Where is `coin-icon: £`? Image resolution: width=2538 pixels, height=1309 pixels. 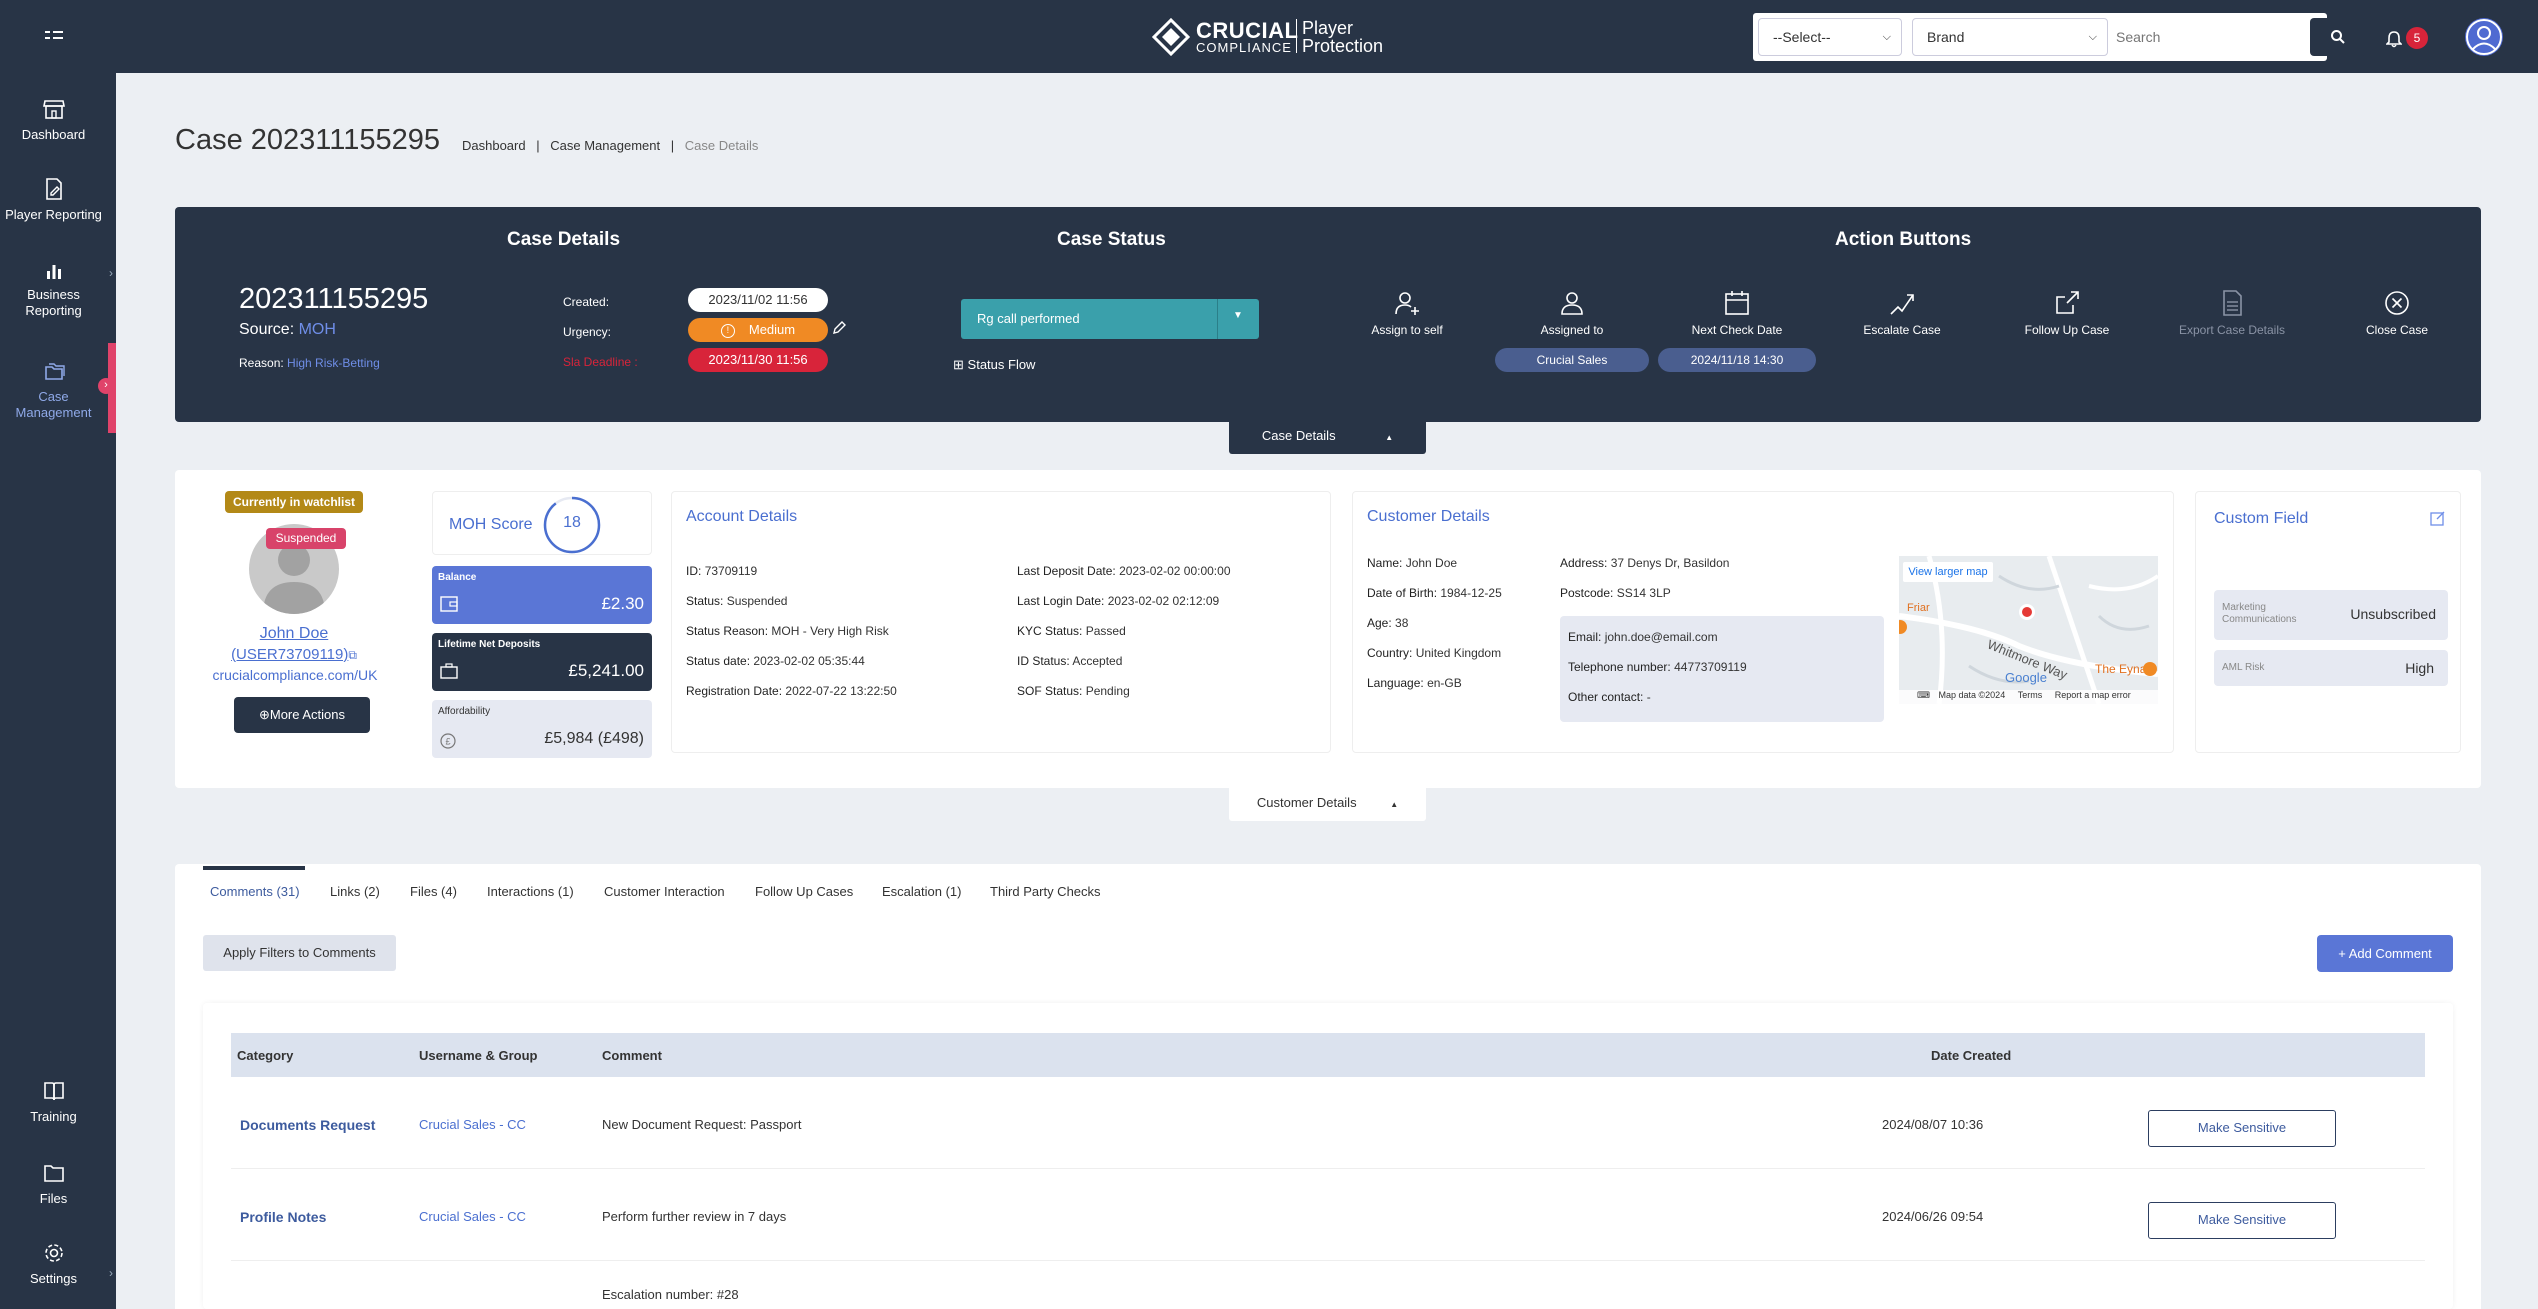 coin-icon: £ is located at coordinates (448, 741).